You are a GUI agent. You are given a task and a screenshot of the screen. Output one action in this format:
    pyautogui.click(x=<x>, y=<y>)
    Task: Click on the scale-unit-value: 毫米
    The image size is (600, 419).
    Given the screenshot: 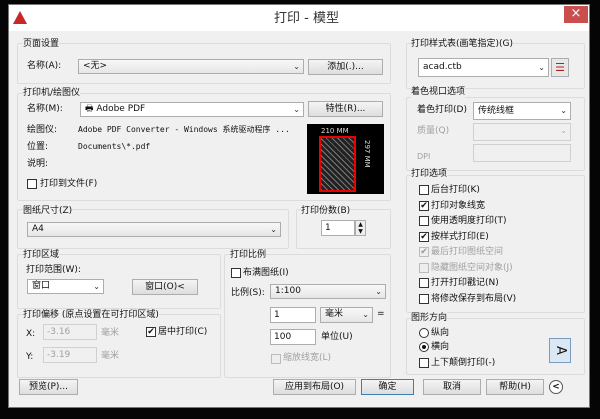 What is the action you would take?
    pyautogui.click(x=334, y=314)
    